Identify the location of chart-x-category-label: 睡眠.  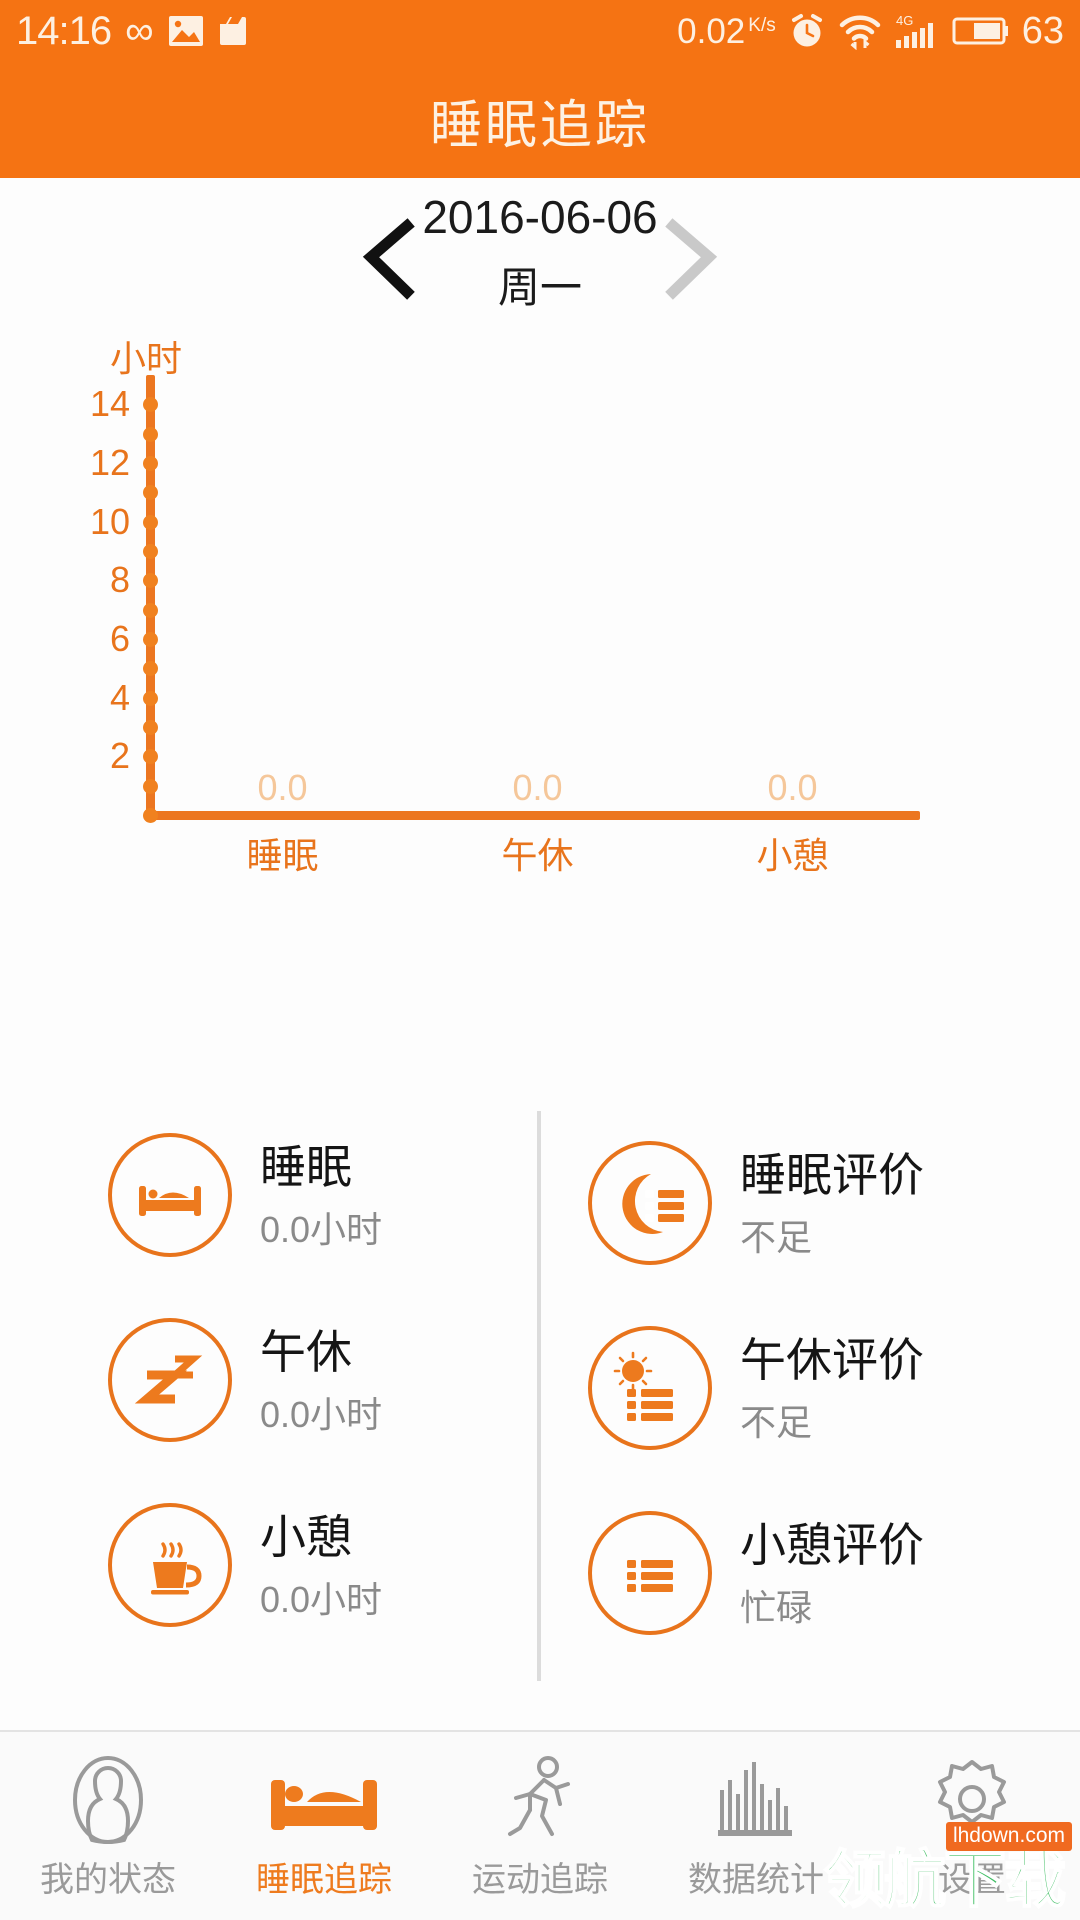
(282, 855).